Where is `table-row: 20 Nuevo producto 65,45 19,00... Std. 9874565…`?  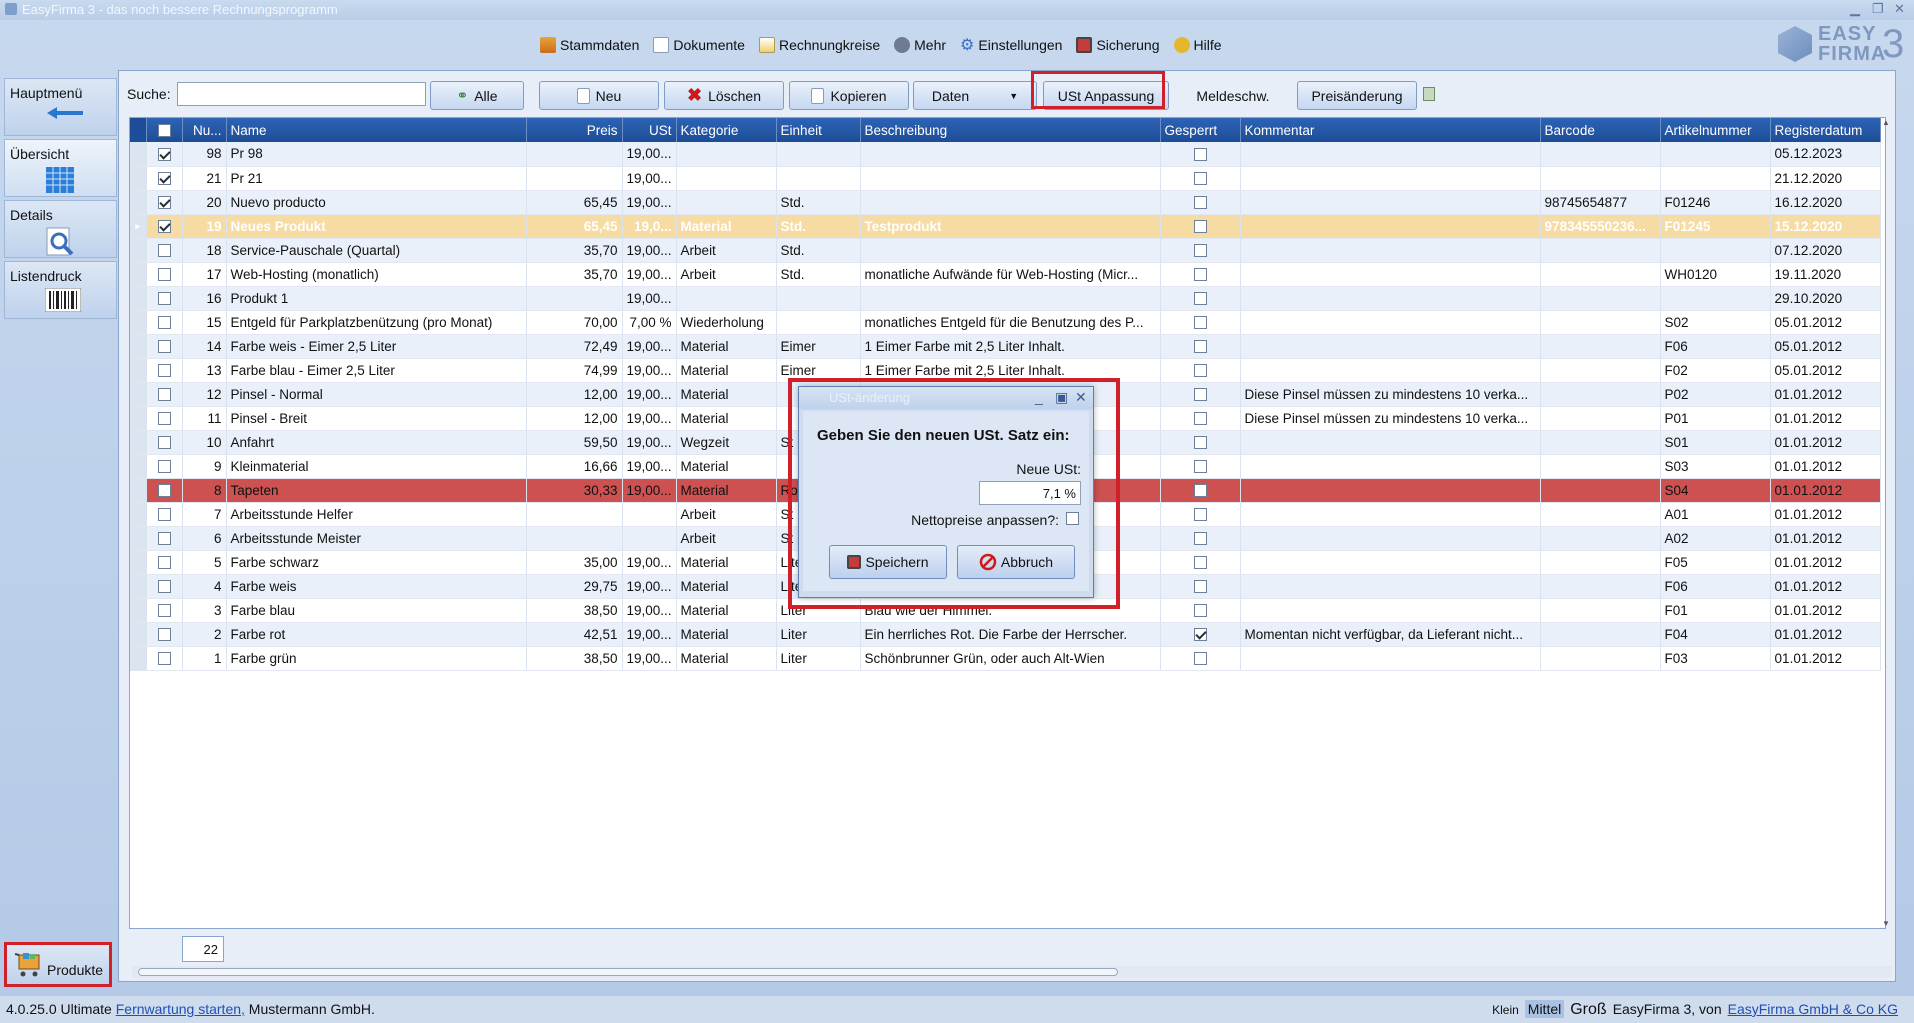
table-row: 20 Nuevo producto 65,45 19,00... Std. 9874565… is located at coordinates (1005, 202).